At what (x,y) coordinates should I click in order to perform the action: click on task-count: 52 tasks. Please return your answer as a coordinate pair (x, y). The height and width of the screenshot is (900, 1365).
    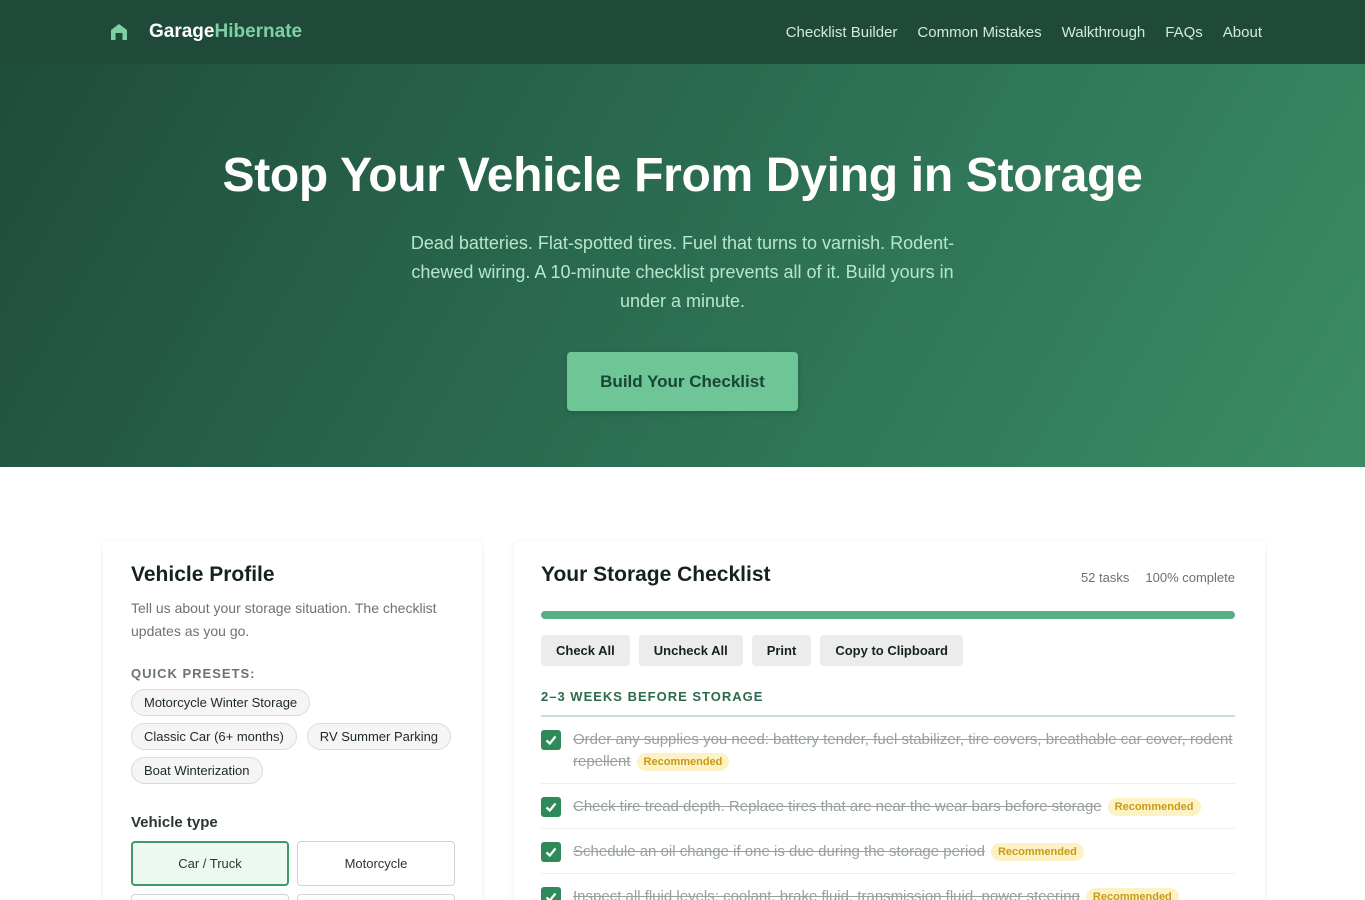
    Looking at the image, I should click on (1105, 577).